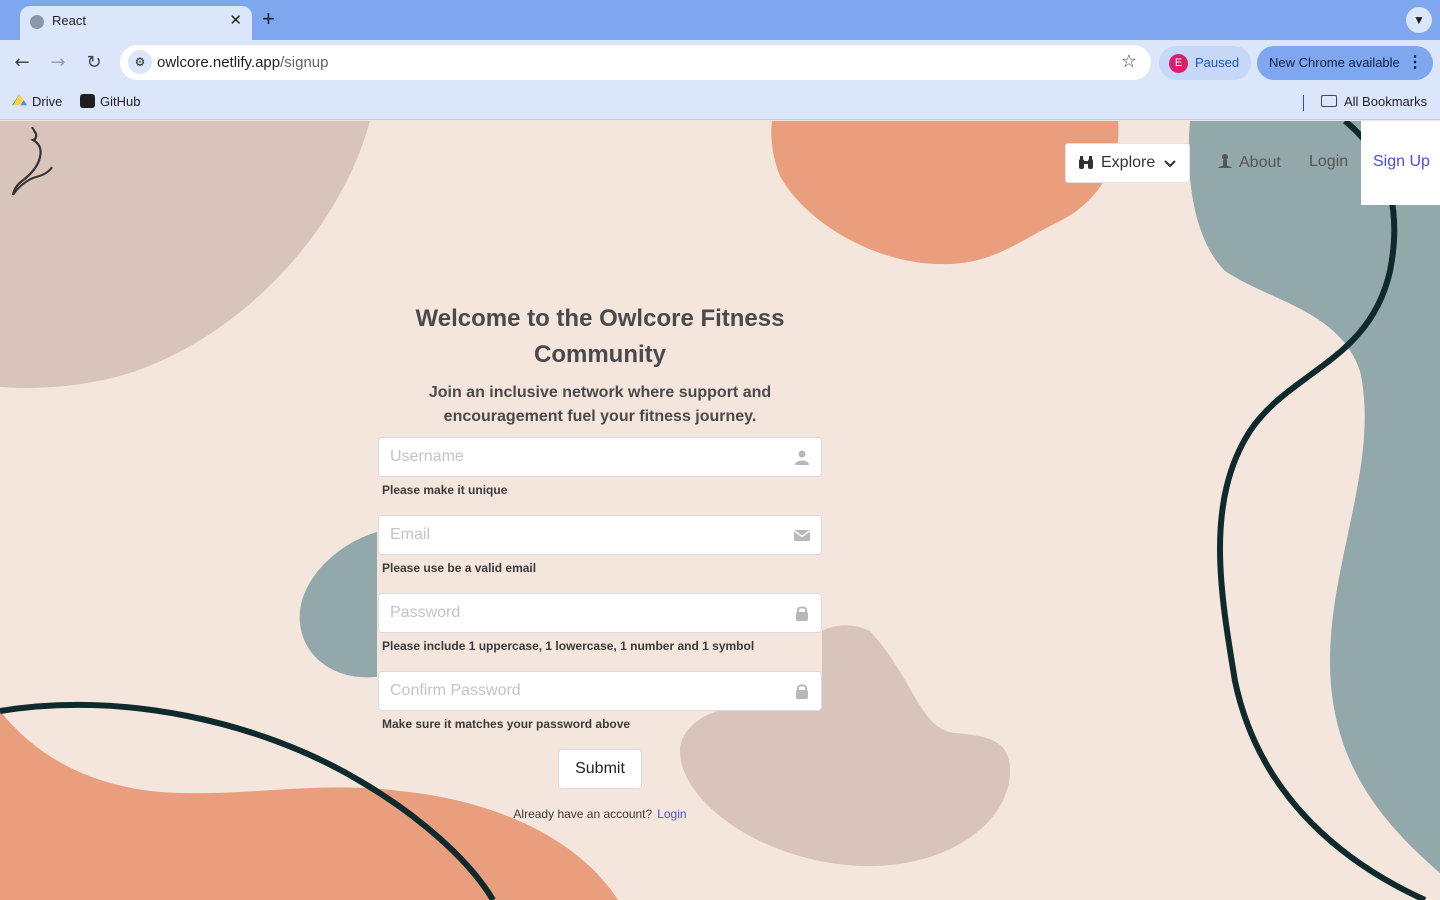 The width and height of the screenshot is (1440, 900). I want to click on update-chrome-button: New Chrome available ⋮, so click(1345, 63).